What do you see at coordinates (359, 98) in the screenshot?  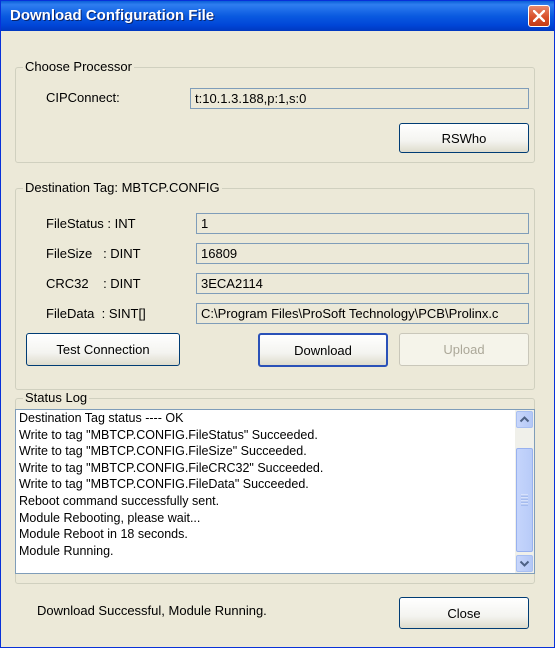 I see `cipconnect-field: t:10.1.3.188,p:1,s:0` at bounding box center [359, 98].